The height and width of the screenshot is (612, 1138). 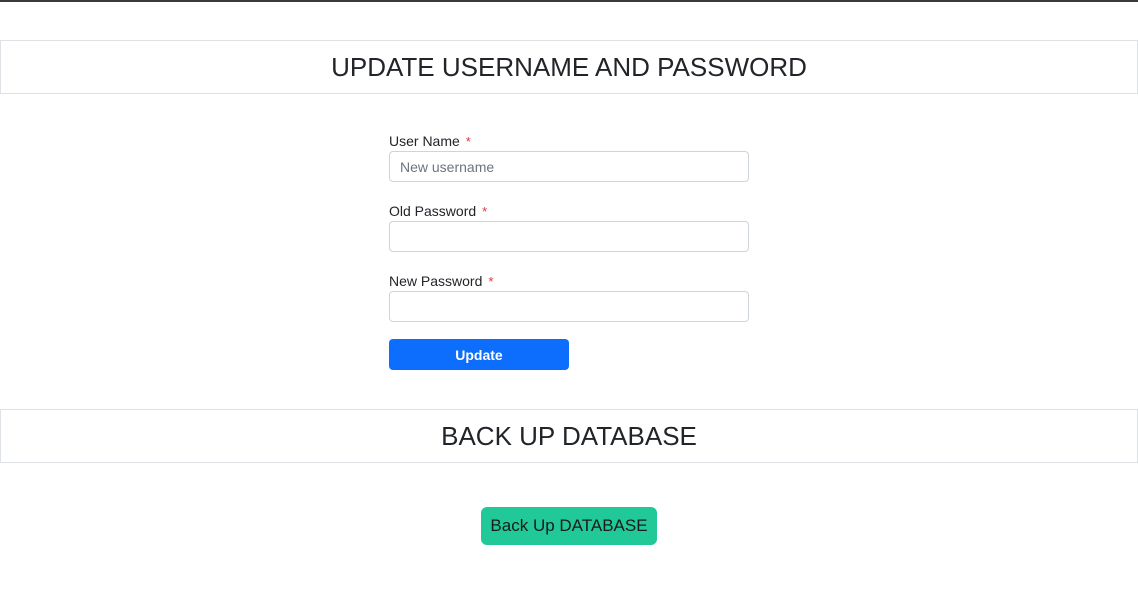 I want to click on username-input, so click(x=569, y=166).